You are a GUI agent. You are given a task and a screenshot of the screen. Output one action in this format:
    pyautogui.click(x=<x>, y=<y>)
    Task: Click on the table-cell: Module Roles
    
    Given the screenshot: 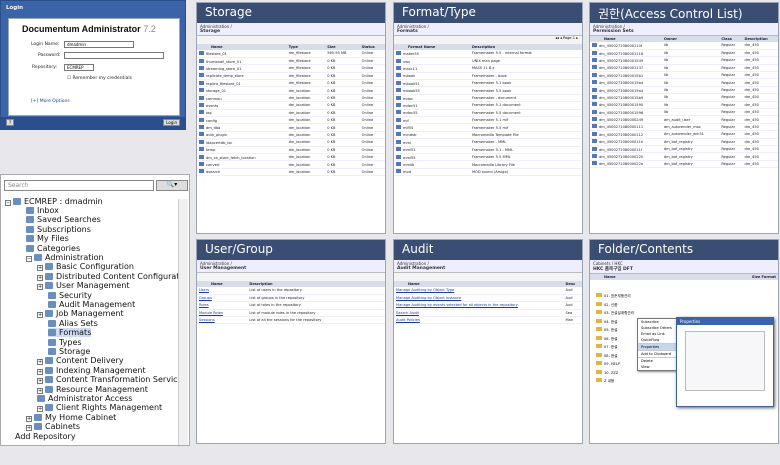 What is the action you would take?
    pyautogui.click(x=222, y=313)
    